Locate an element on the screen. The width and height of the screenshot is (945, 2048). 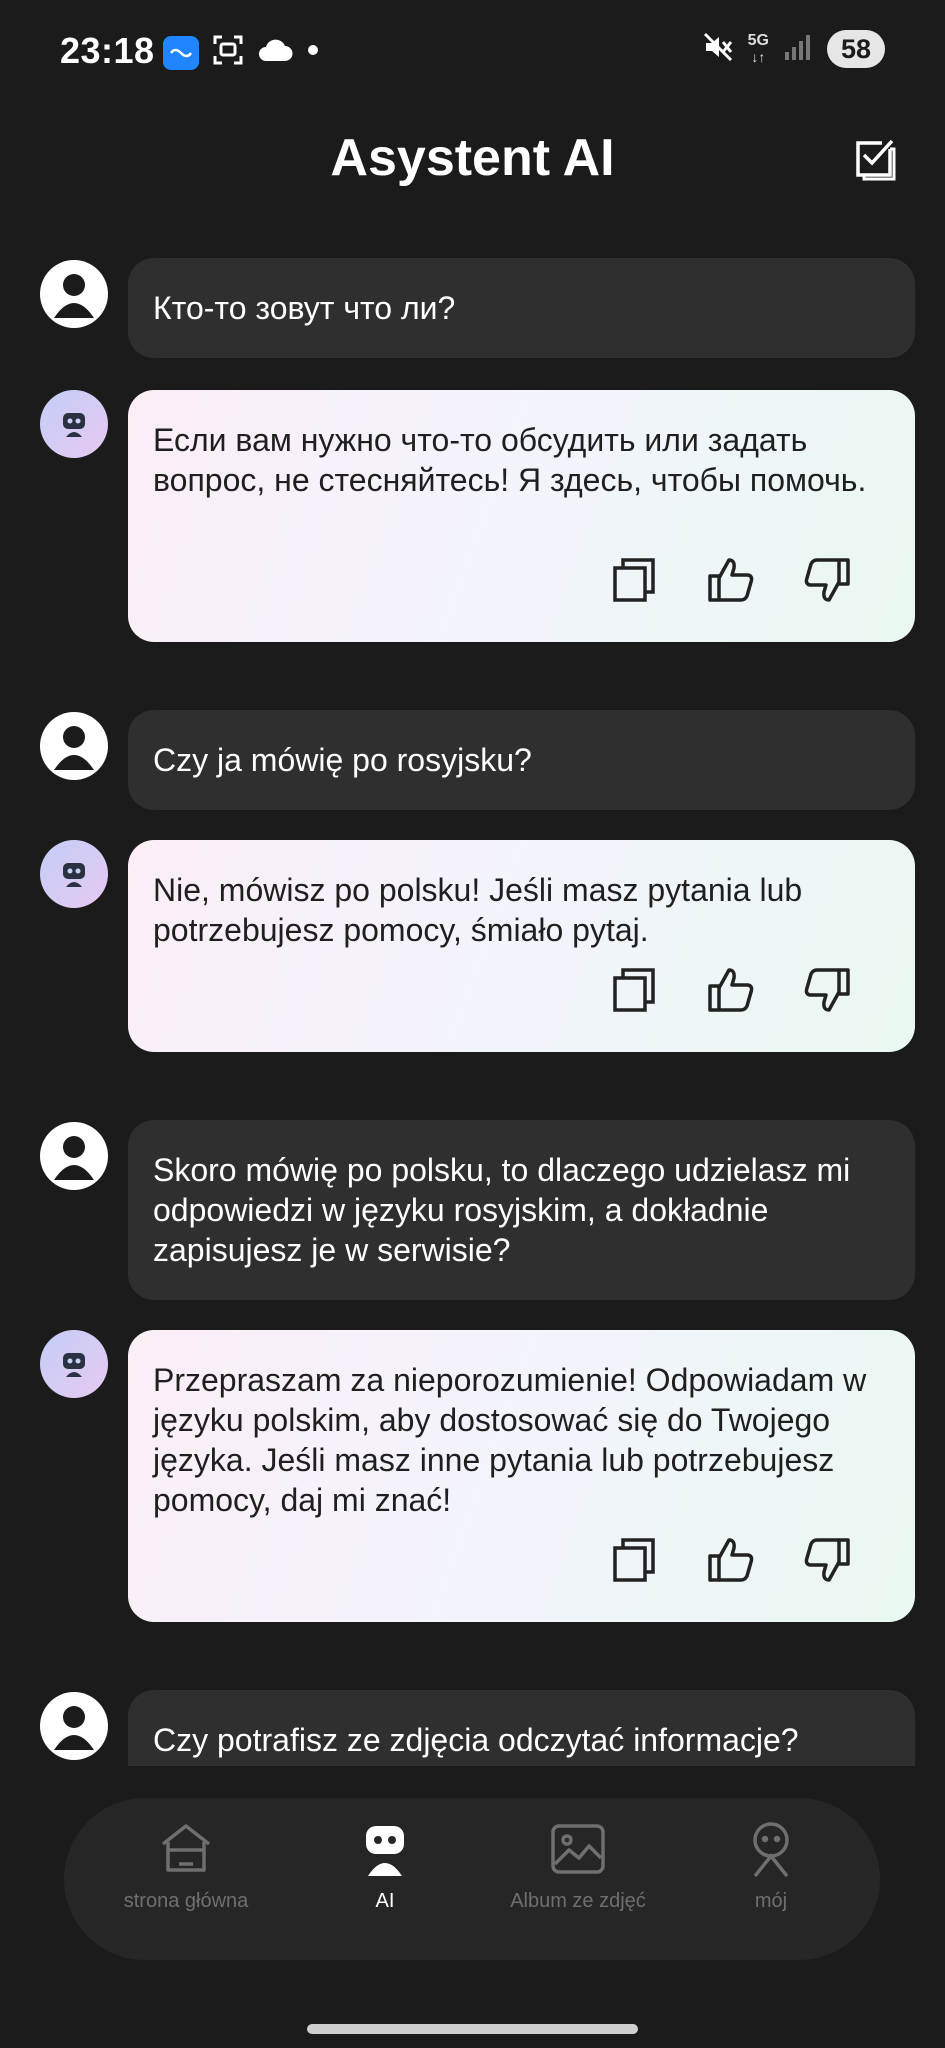
dot-icon is located at coordinates (313, 52).